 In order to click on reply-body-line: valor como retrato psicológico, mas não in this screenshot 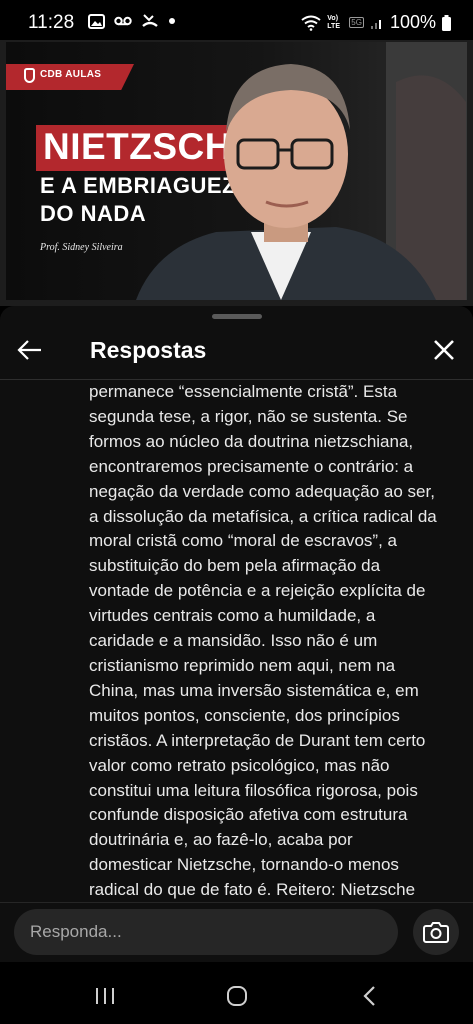, I will do `click(239, 765)`.